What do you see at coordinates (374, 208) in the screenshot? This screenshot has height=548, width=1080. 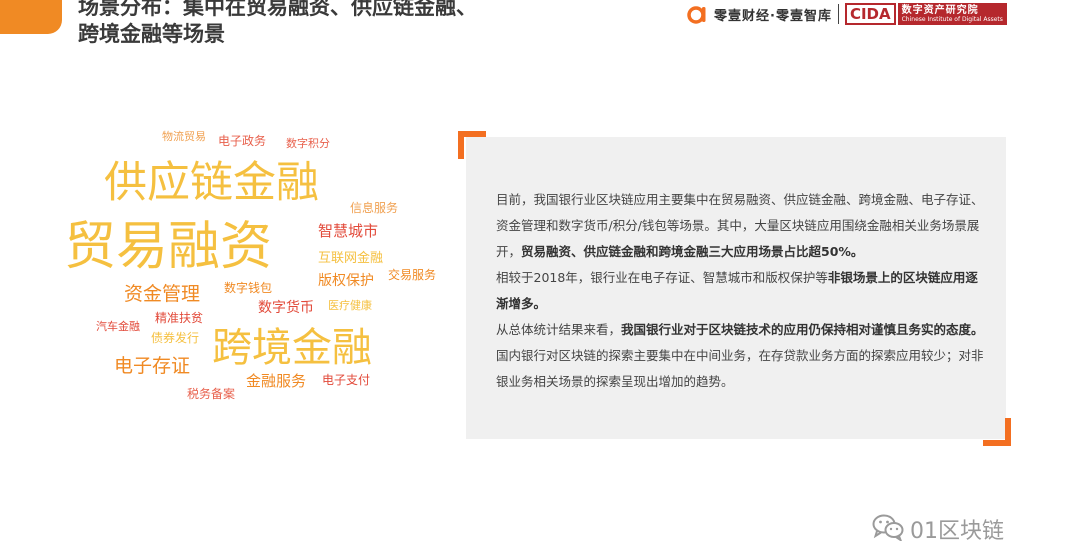 I see `word-cloud-word: 信息服务` at bounding box center [374, 208].